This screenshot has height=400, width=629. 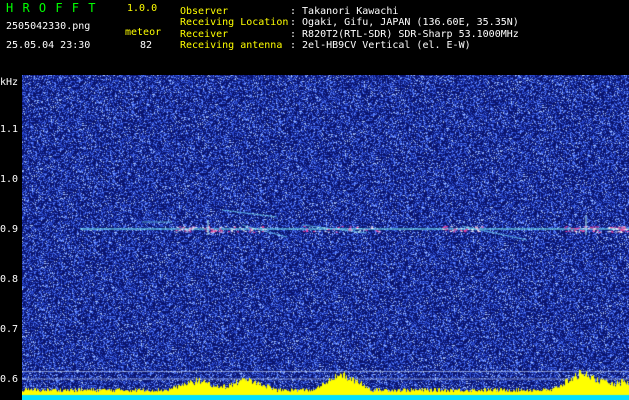 I want to click on observer-value: : Takanori Kawachi, so click(x=344, y=11).